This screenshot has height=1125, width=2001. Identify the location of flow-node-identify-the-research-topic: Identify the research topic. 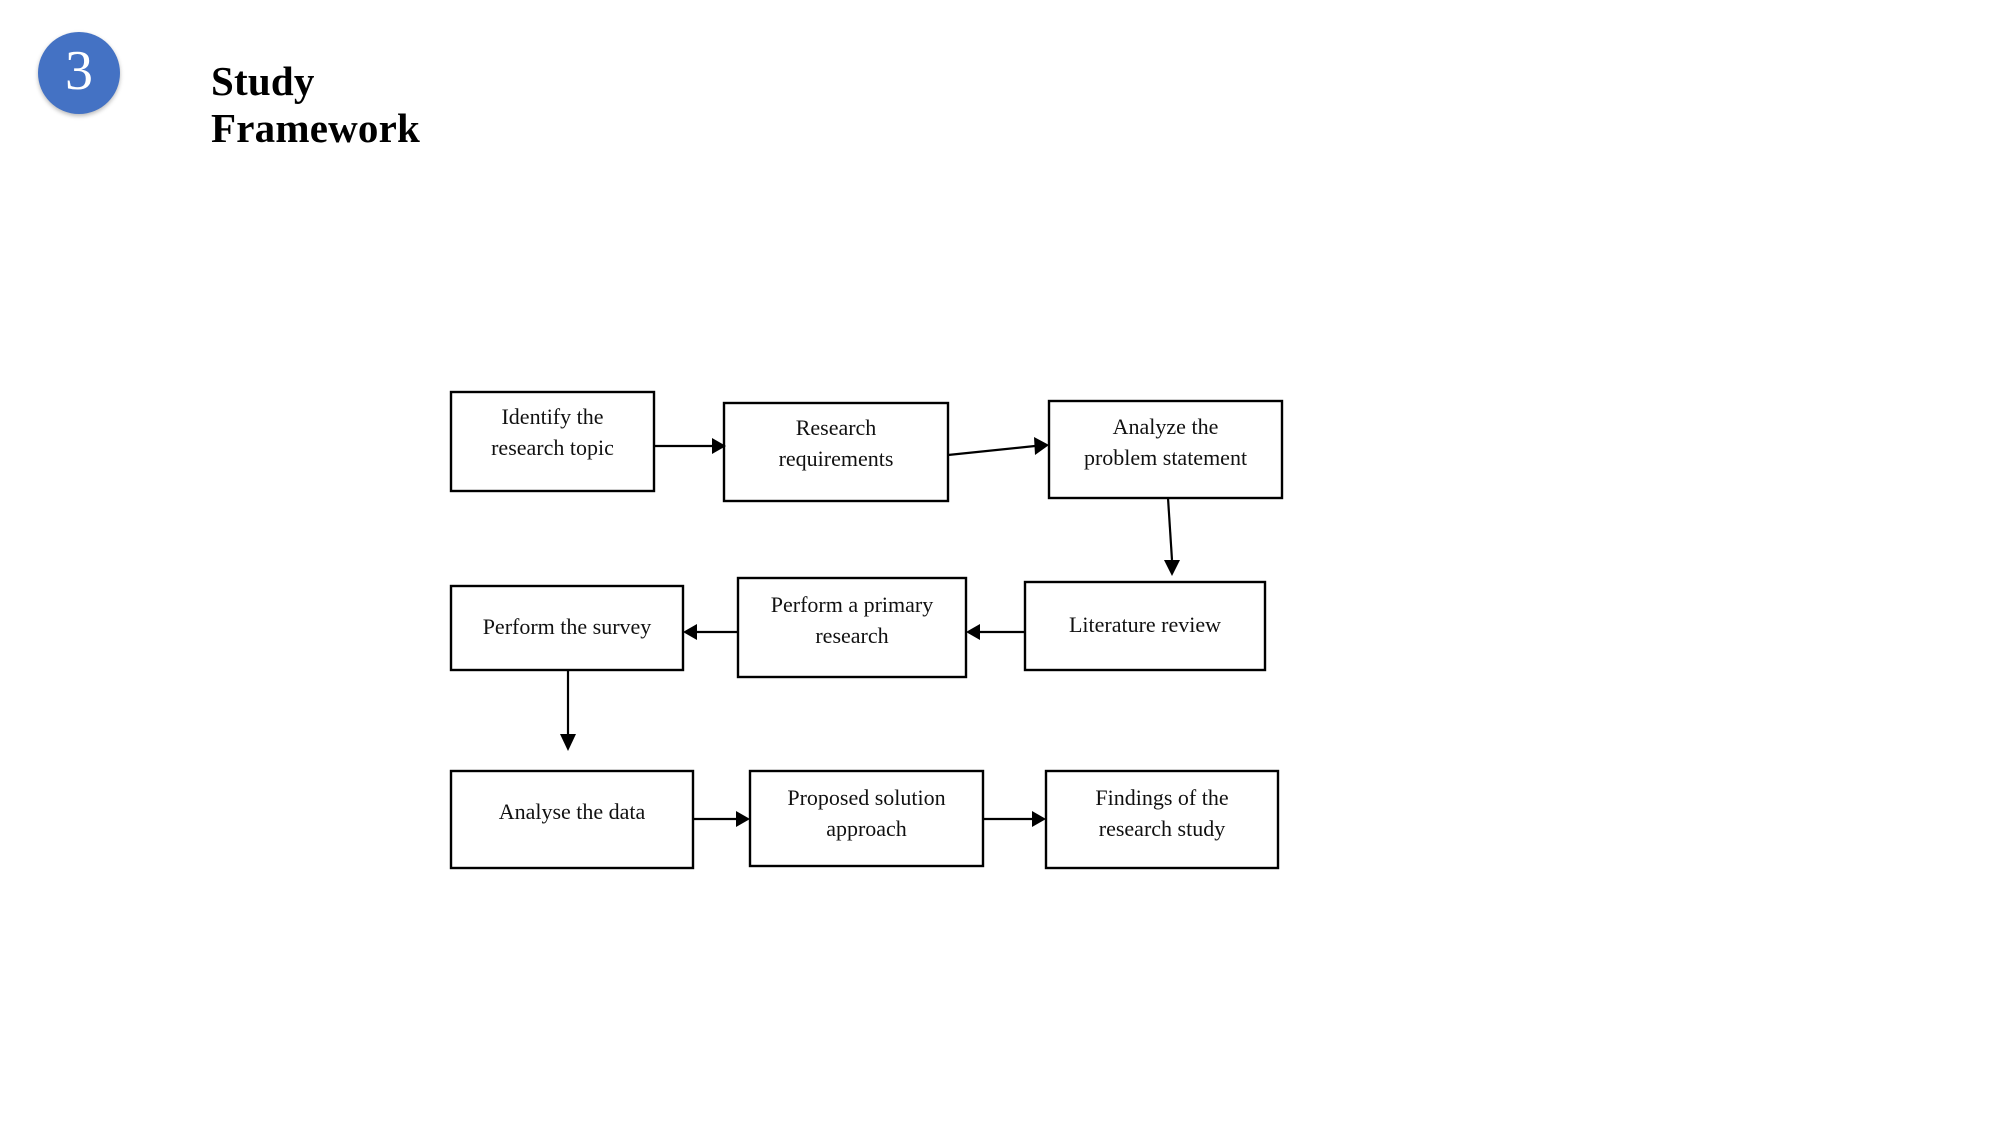
(552, 441).